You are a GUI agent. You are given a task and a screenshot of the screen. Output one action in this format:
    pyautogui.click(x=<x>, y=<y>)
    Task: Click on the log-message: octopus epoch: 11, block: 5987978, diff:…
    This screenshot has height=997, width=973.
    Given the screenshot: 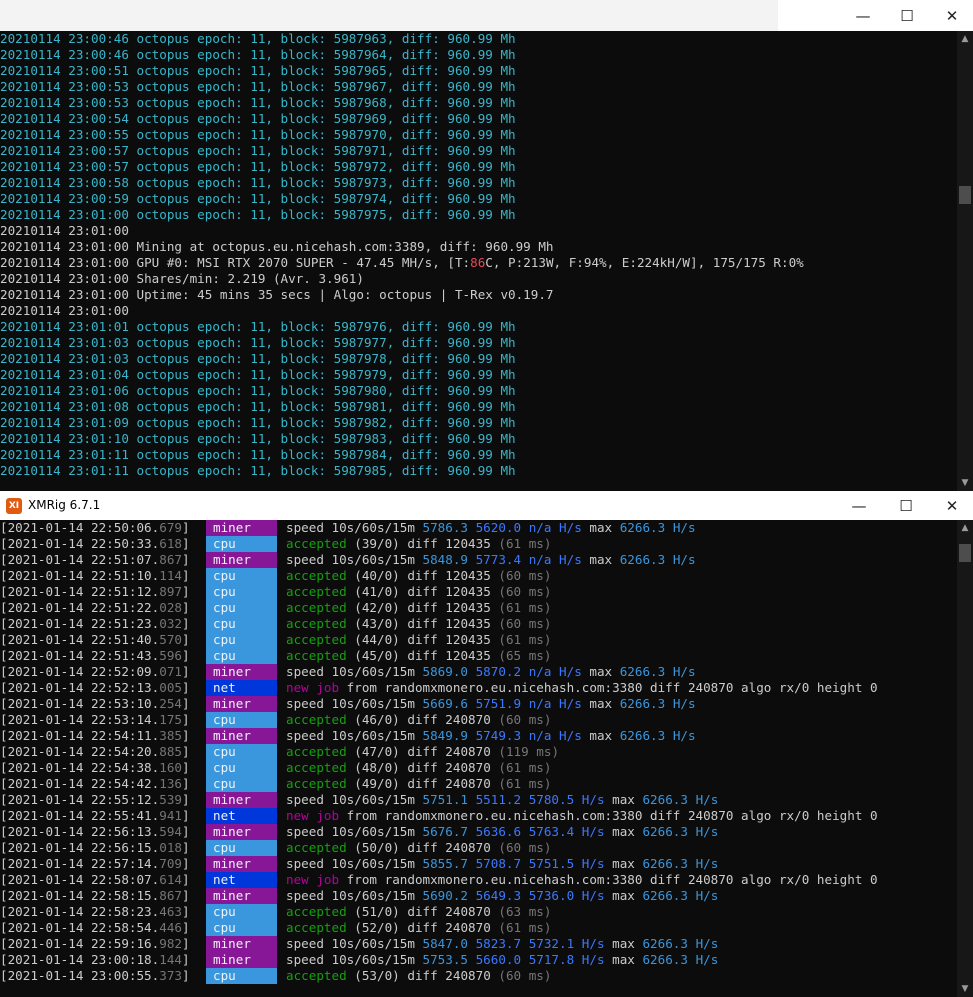 What is the action you would take?
    pyautogui.click(x=326, y=358)
    